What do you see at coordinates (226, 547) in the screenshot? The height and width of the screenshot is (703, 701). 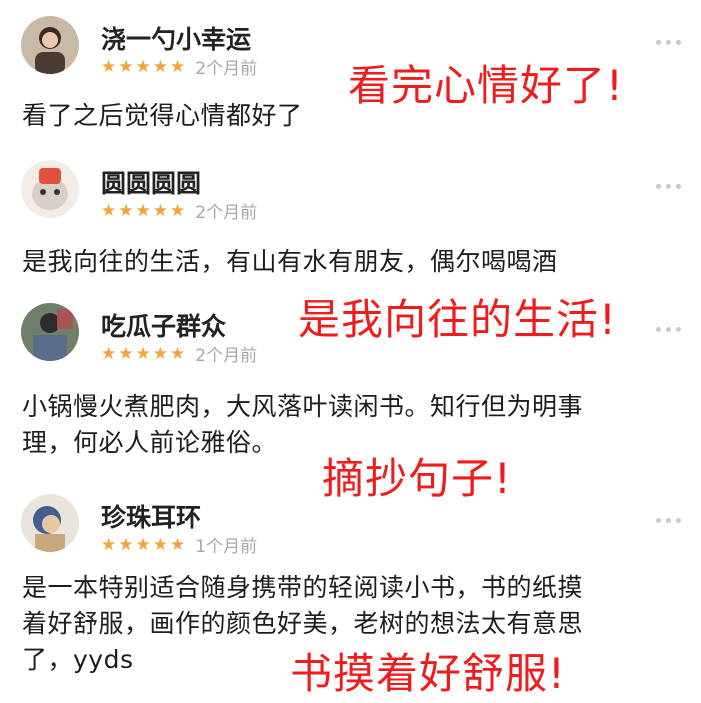 I see `review-time: 1个月前` at bounding box center [226, 547].